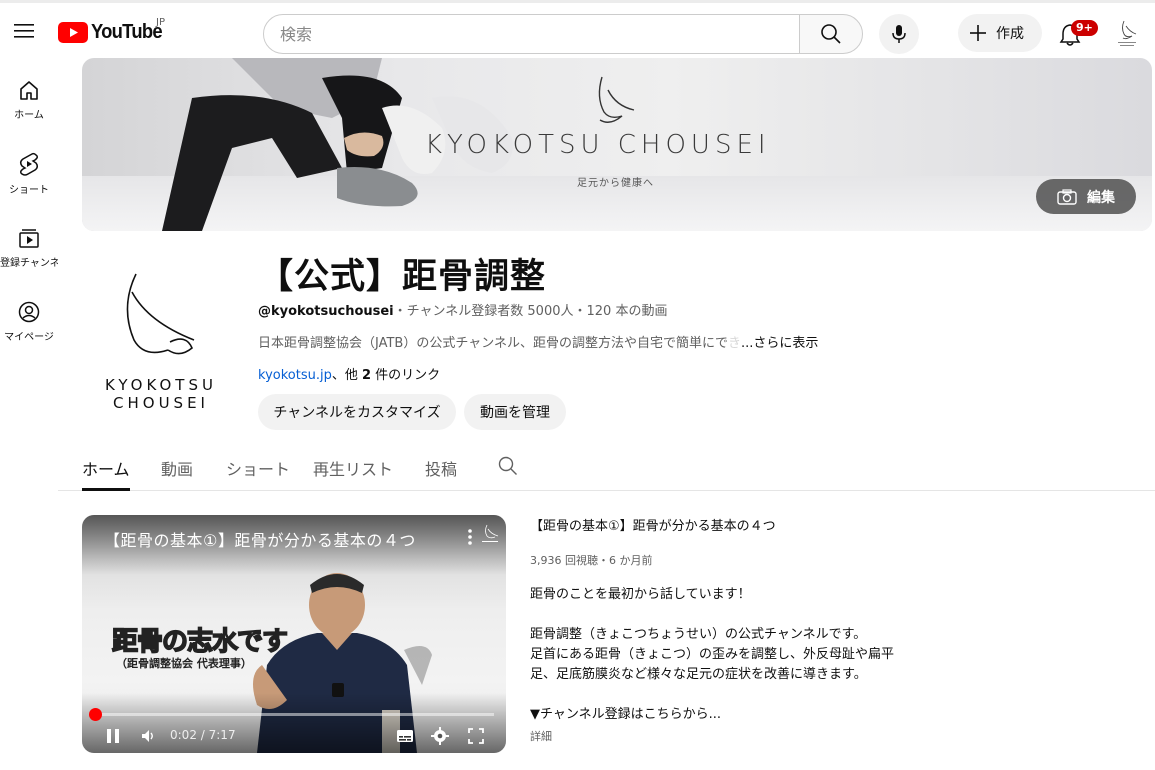 This screenshot has height=770, width=1155. What do you see at coordinates (29, 312) in the screenshot?
I see `you-icon` at bounding box center [29, 312].